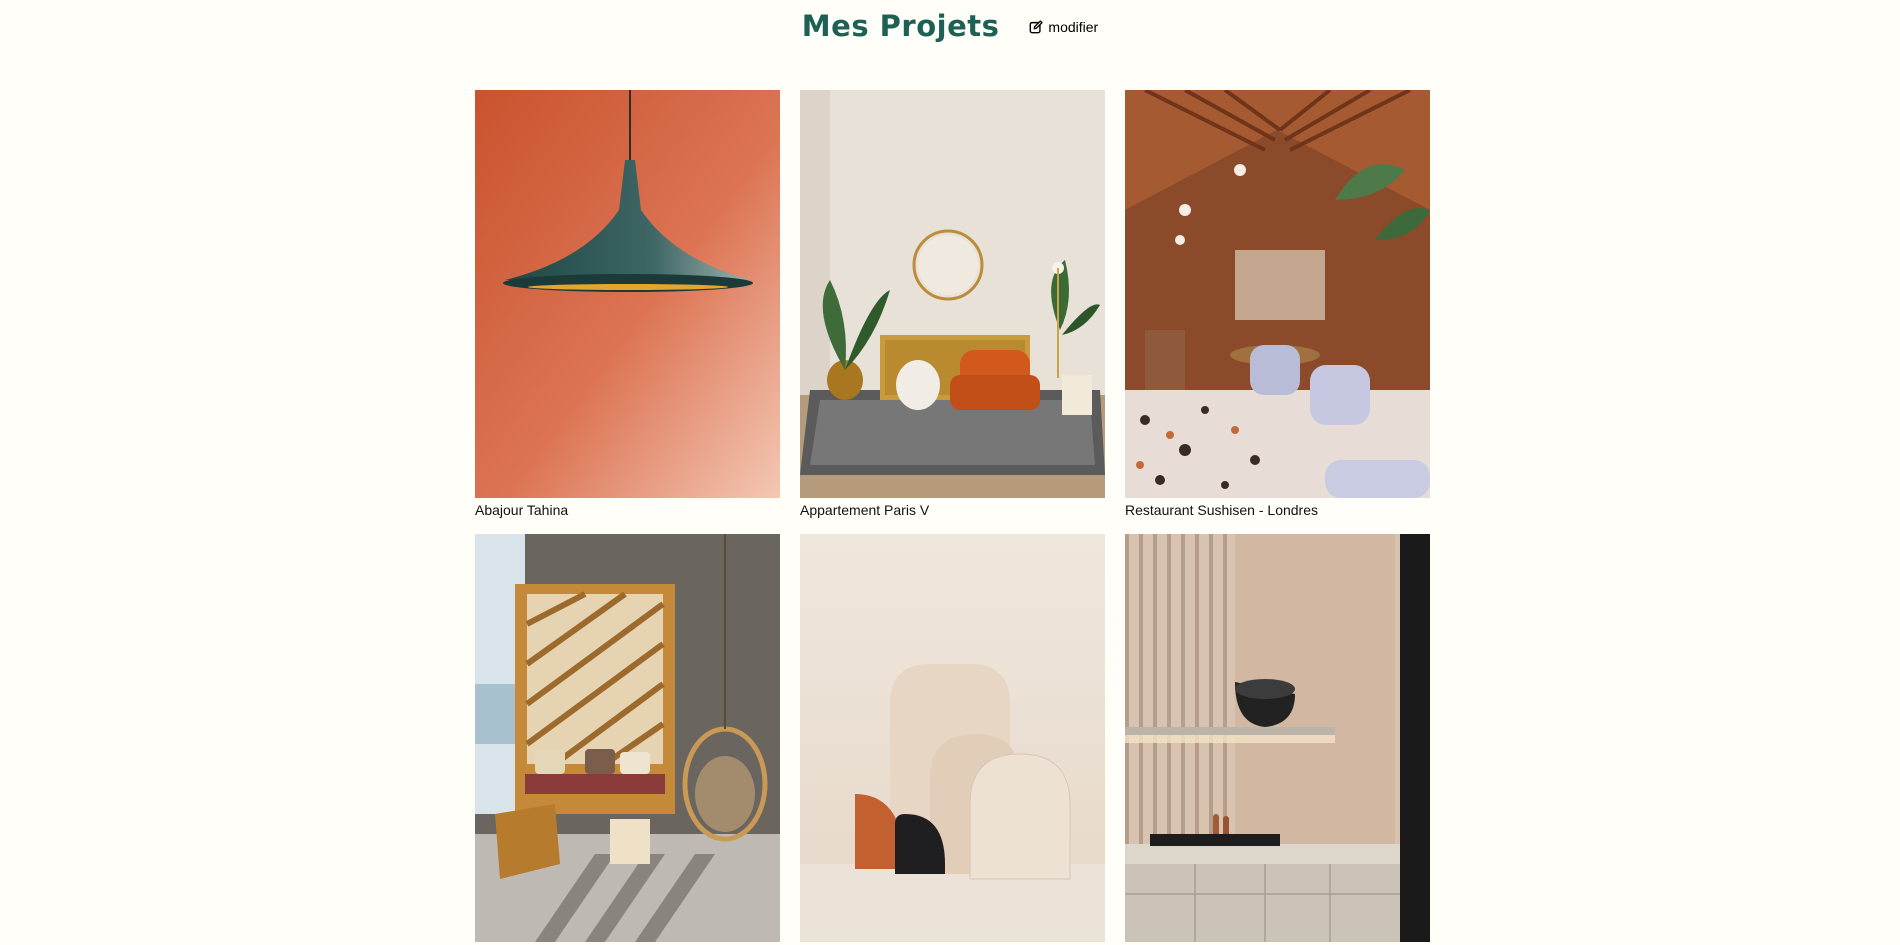 This screenshot has width=1900, height=945. What do you see at coordinates (1277, 294) in the screenshot?
I see `restaurant-interior-photo` at bounding box center [1277, 294].